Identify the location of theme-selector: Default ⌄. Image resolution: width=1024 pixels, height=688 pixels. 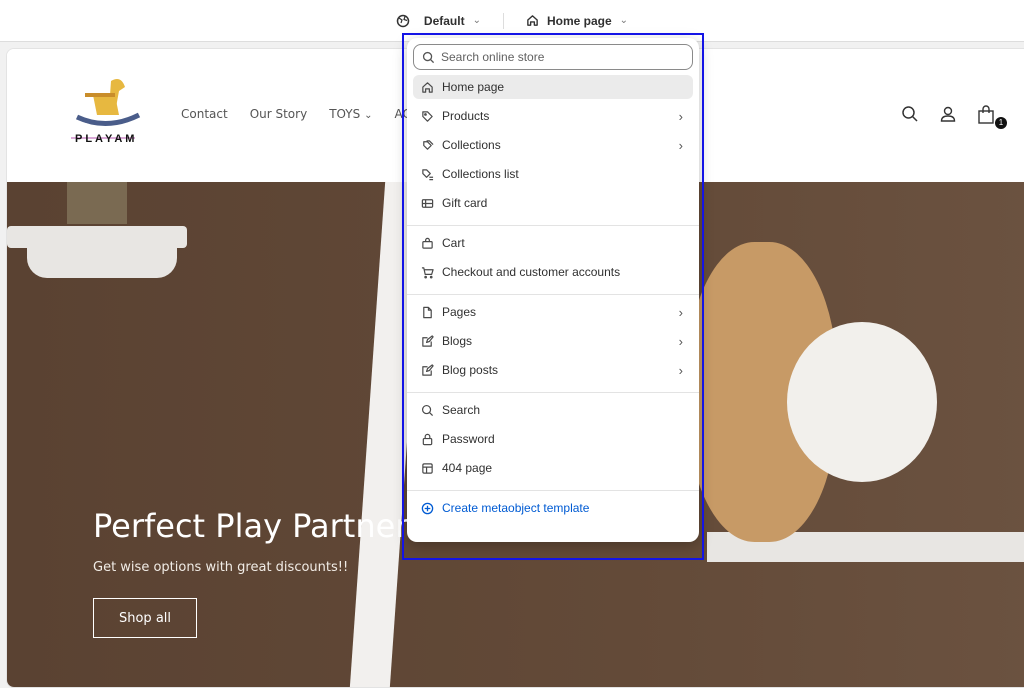
(438, 21).